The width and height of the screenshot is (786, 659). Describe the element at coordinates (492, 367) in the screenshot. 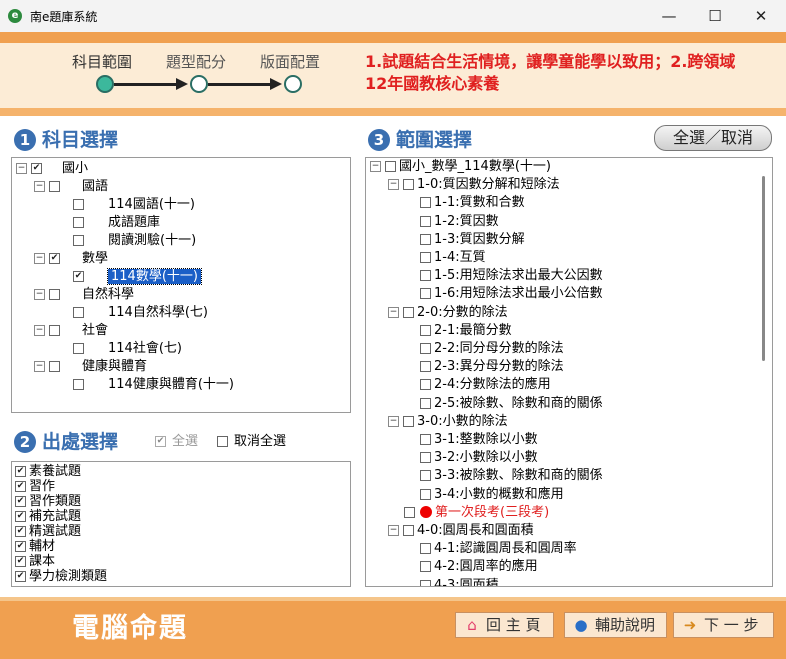

I see `range-item: 2-3:異分母分數的除法` at that location.